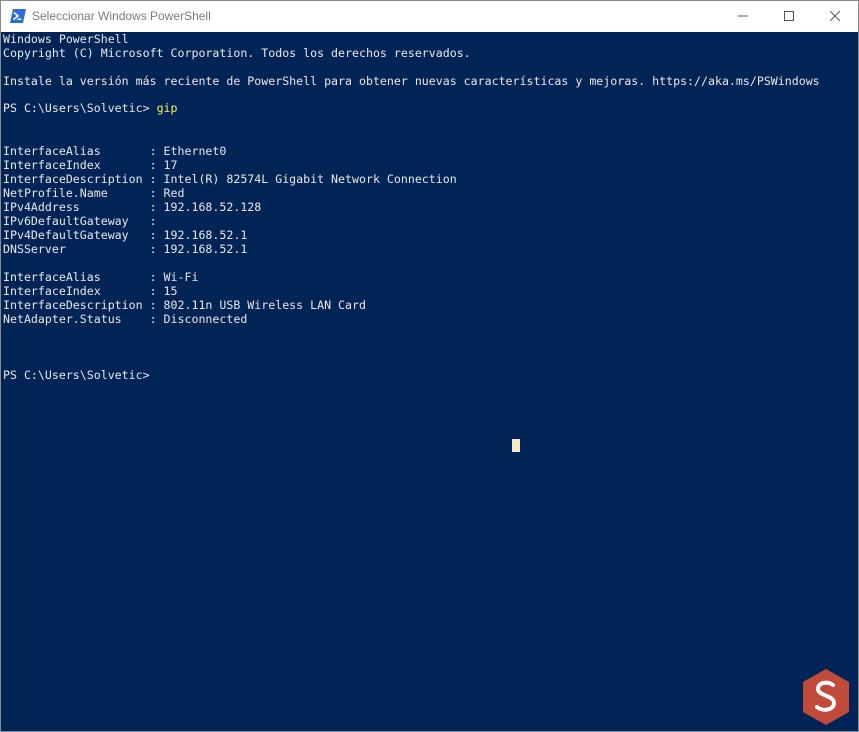 The image size is (859, 732). I want to click on output-line: InterfaceIndex : 17, so click(90, 165).